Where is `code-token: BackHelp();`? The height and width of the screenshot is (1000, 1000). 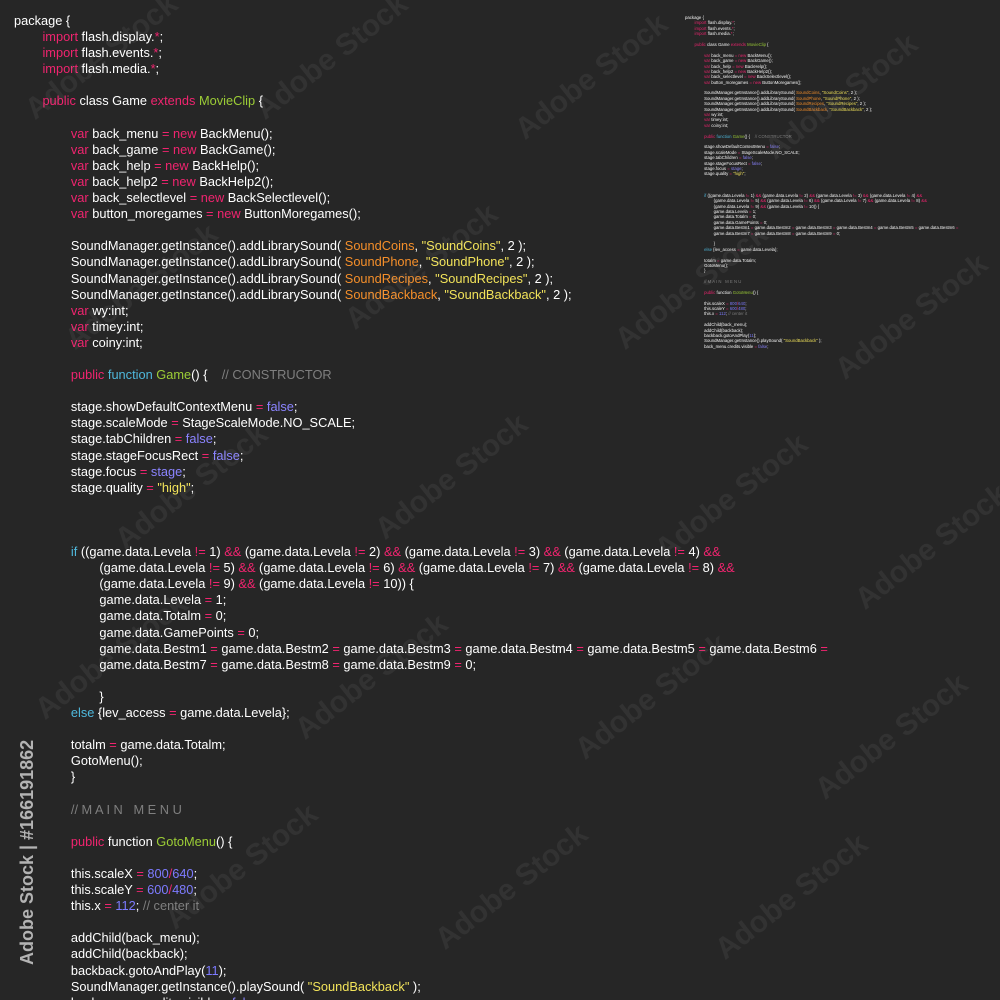
code-token: BackHelp(); is located at coordinates (755, 66).